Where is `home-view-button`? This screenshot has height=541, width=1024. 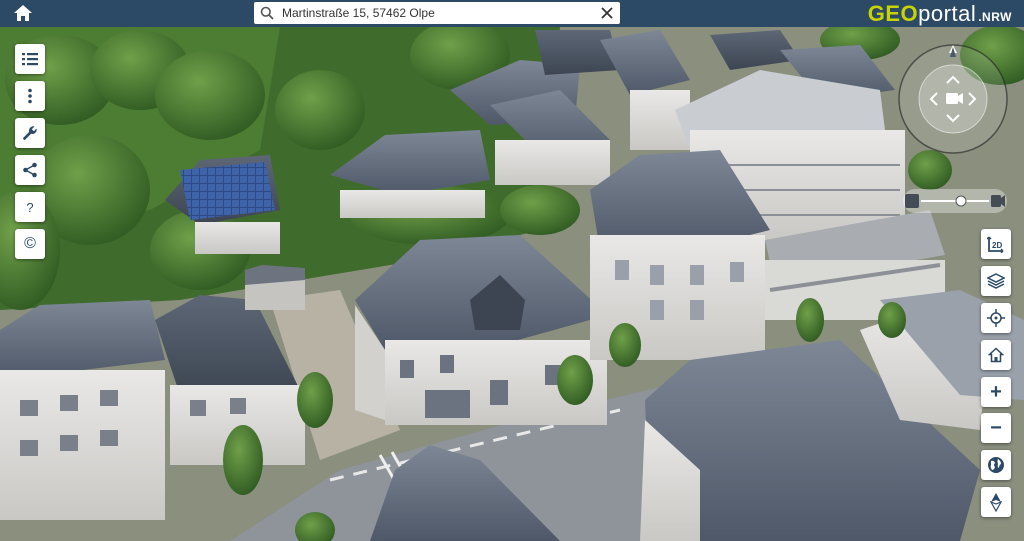
home-view-button is located at coordinates (996, 355).